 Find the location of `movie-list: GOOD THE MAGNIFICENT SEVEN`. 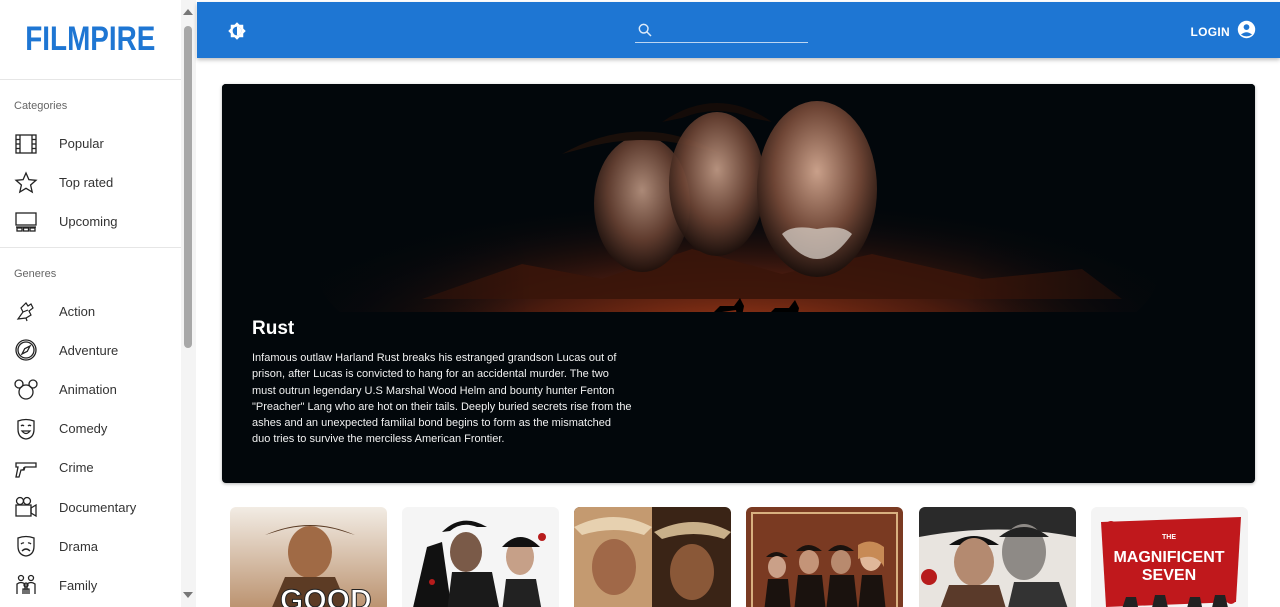

movie-list: GOOD THE MAGNIFICENT SEVEN is located at coordinates (745, 557).